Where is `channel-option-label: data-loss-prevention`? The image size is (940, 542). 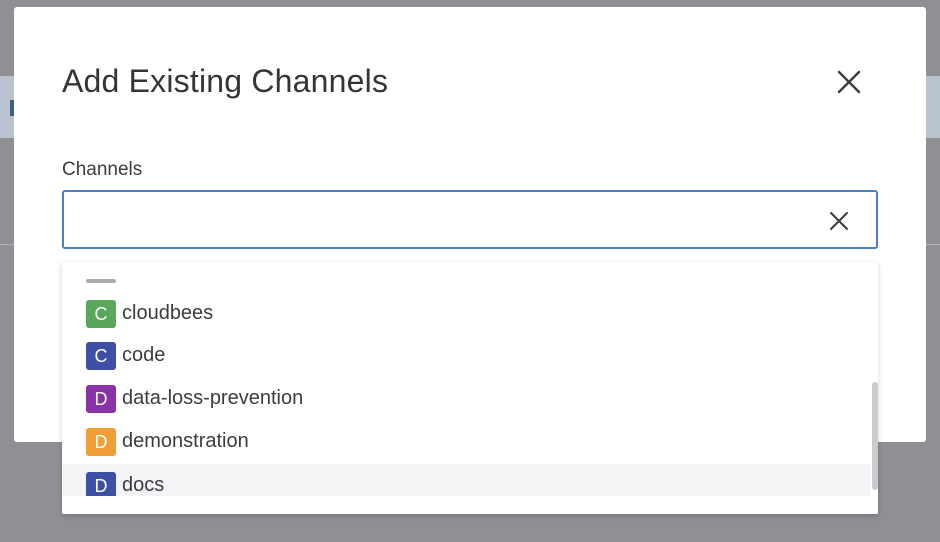 channel-option-label: data-loss-prevention is located at coordinates (213, 398).